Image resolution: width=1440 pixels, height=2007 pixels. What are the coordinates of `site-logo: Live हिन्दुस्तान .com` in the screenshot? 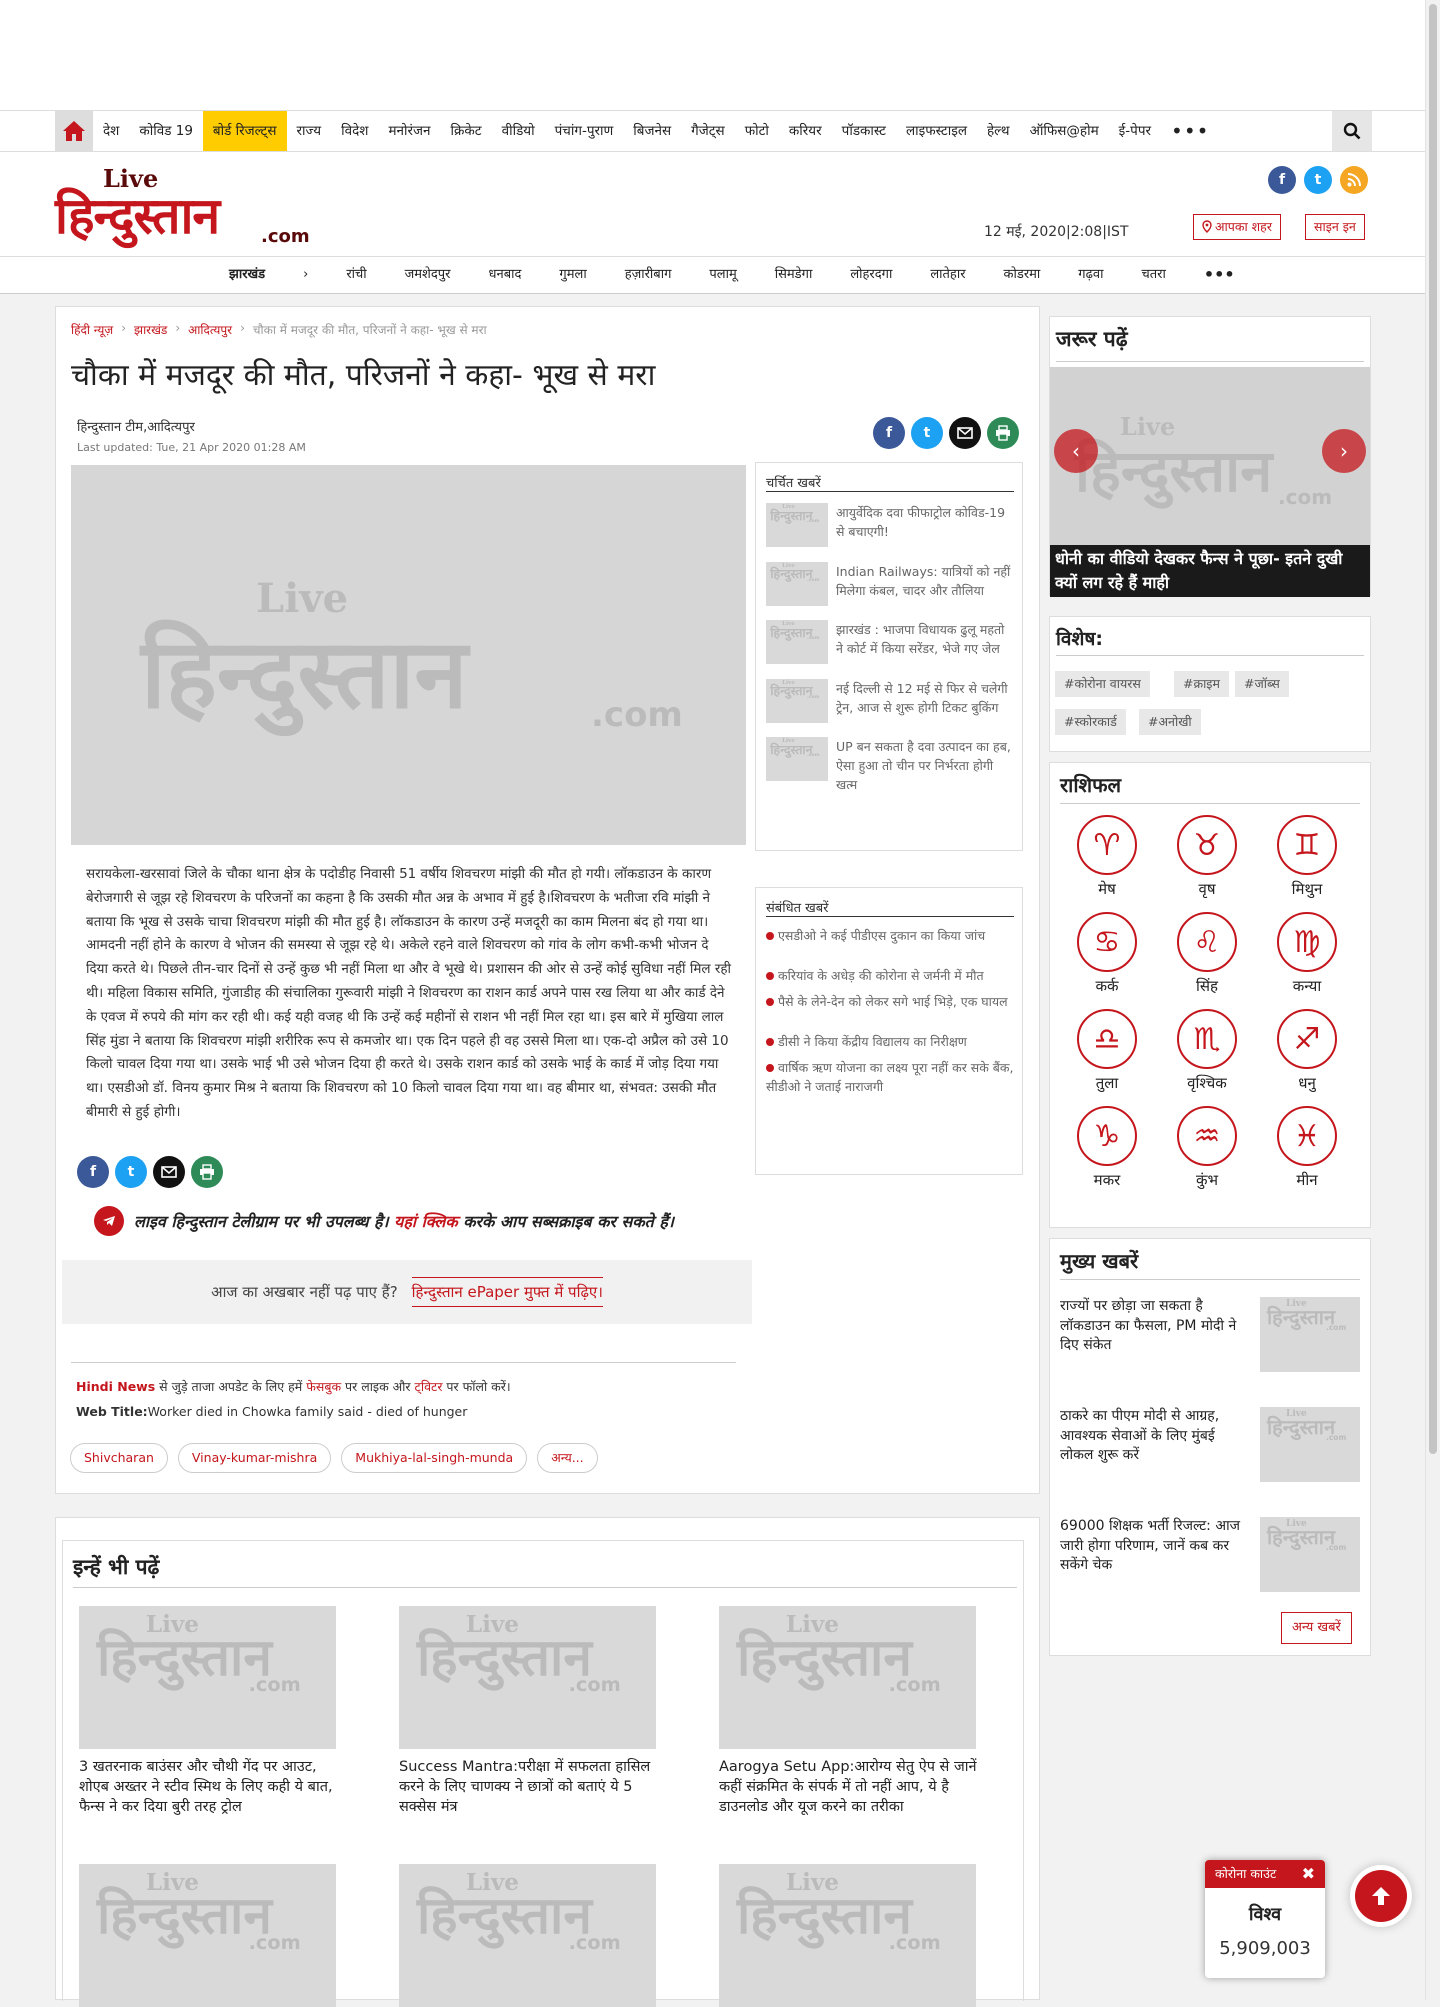 It's located at (195, 205).